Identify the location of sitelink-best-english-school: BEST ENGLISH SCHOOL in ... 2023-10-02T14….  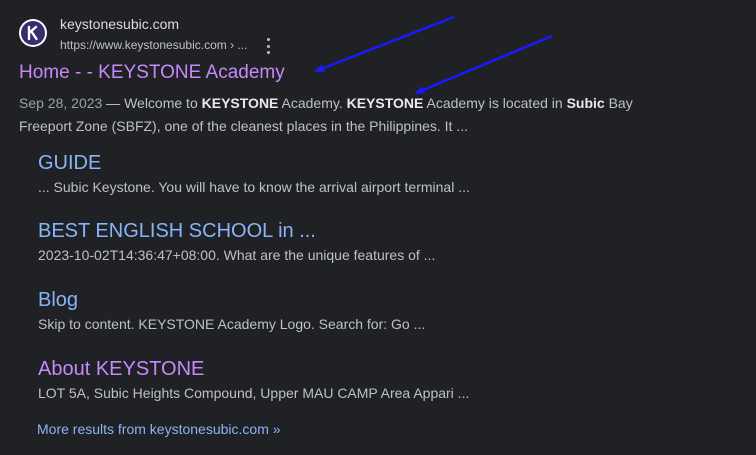
(236, 241).